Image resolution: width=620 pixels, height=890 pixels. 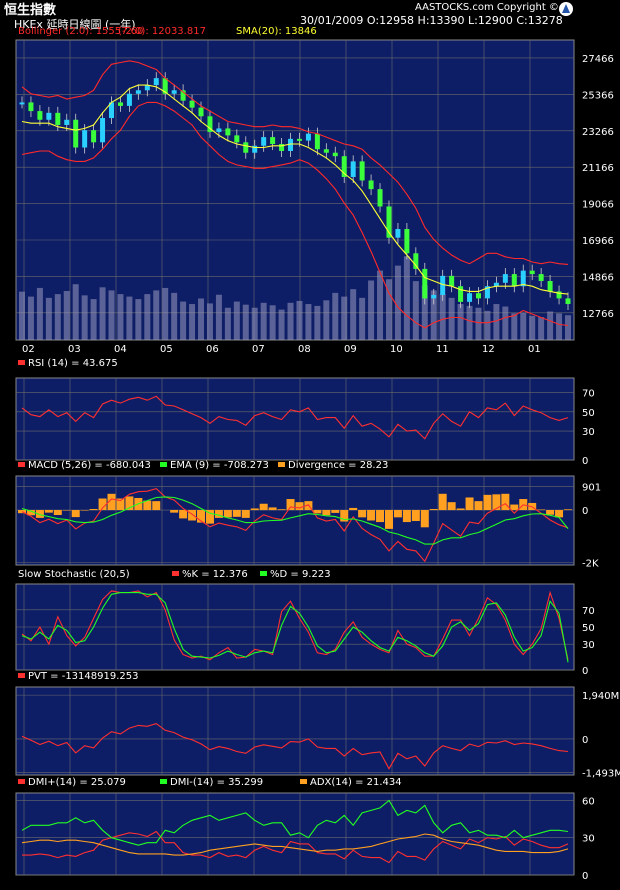 What do you see at coordinates (588, 839) in the screenshot?
I see `y-tick-label: 30` at bounding box center [588, 839].